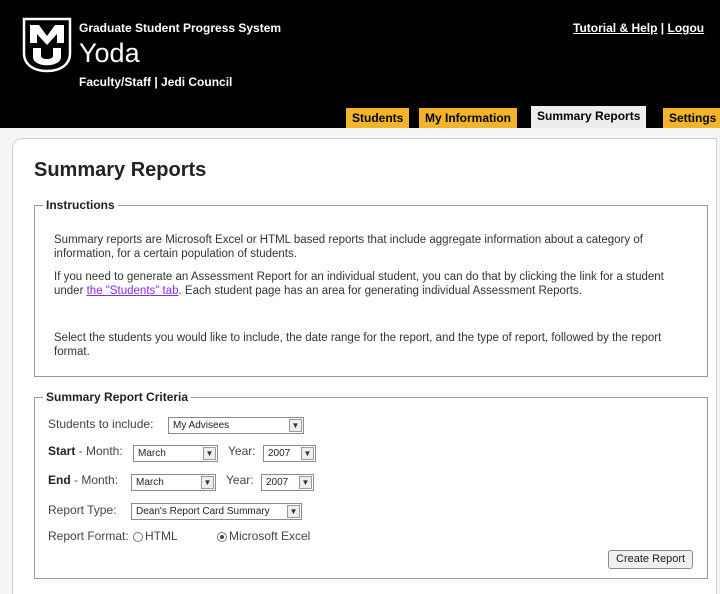  Describe the element at coordinates (287, 482) in the screenshot. I see `end-year-select: 2007 ▼` at that location.